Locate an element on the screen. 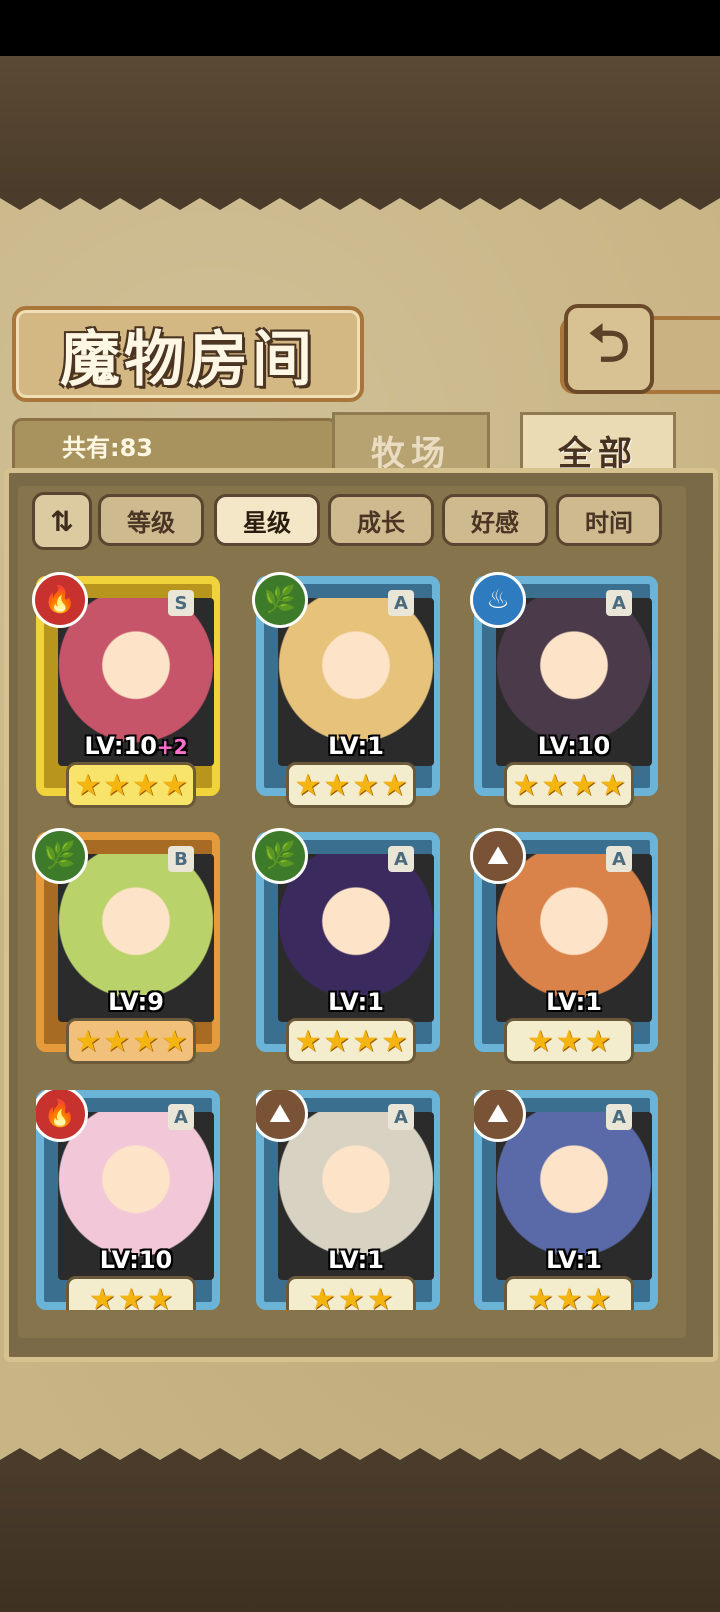 This screenshot has width=720, height=1612. monster-card: A LV:10 ♨ ★ ★ ★ ★ is located at coordinates (570, 692).